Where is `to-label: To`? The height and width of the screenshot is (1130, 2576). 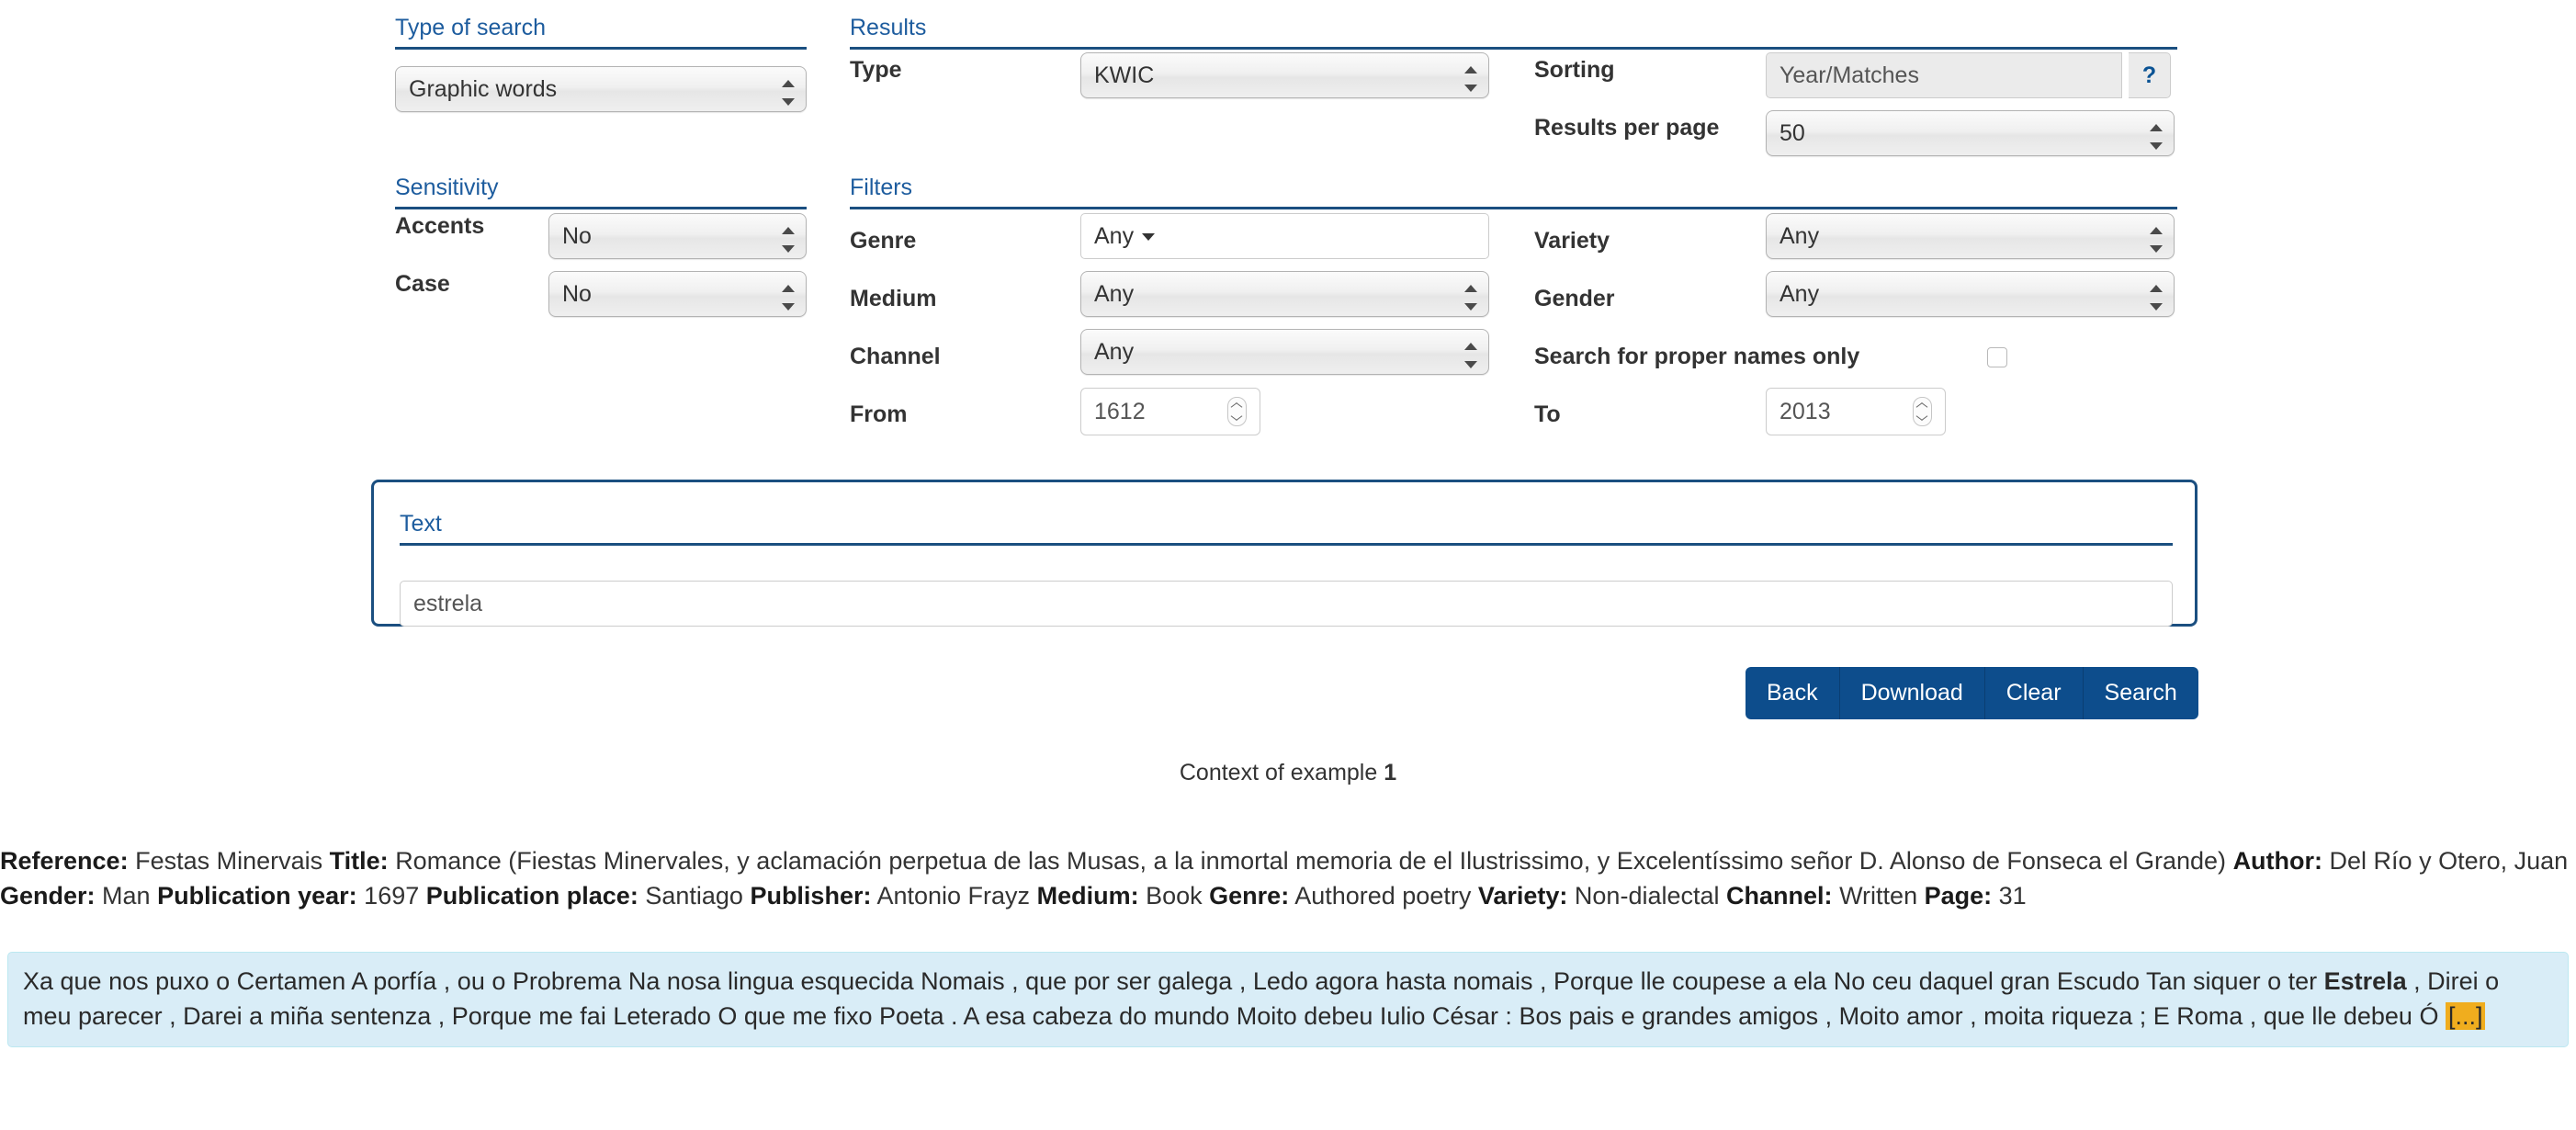 to-label: To is located at coordinates (1547, 414).